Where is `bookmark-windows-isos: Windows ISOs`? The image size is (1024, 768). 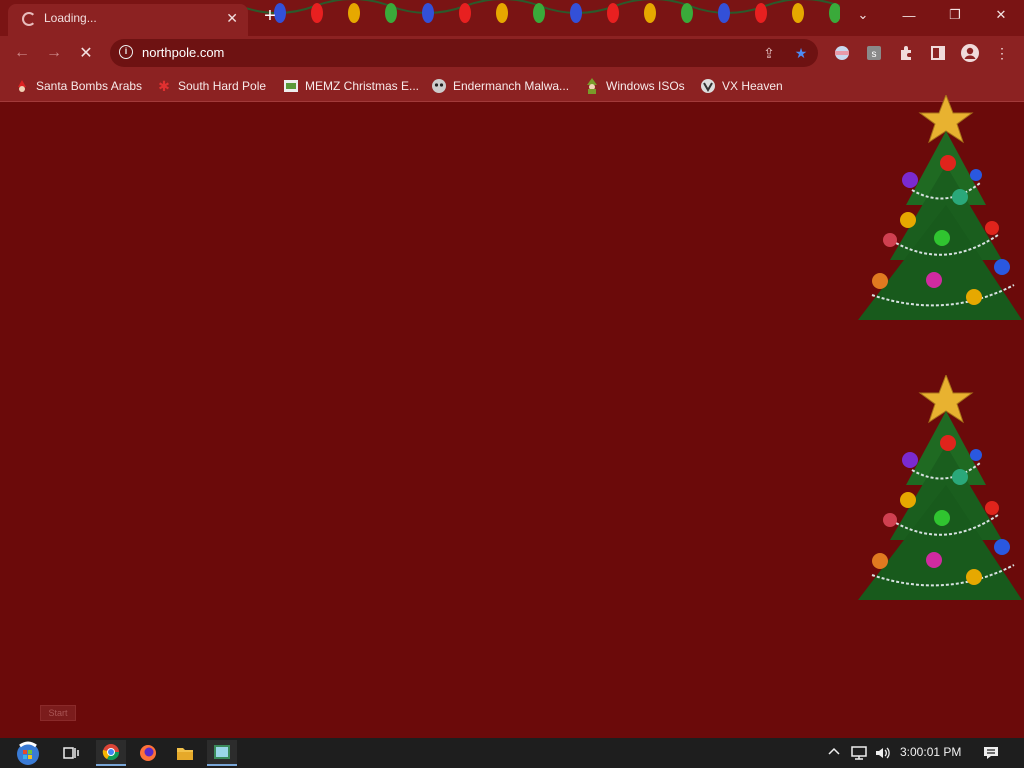 bookmark-windows-isos: Windows ISOs is located at coordinates (634, 86).